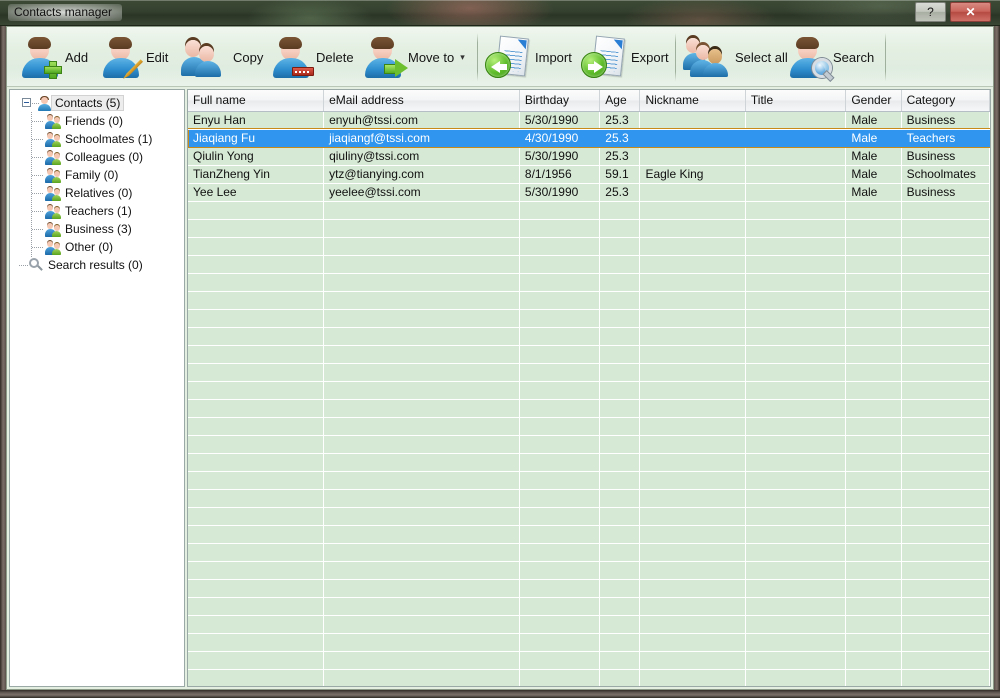 The width and height of the screenshot is (1000, 698). Describe the element at coordinates (256, 101) in the screenshot. I see `column-header-full-name: Full name` at that location.